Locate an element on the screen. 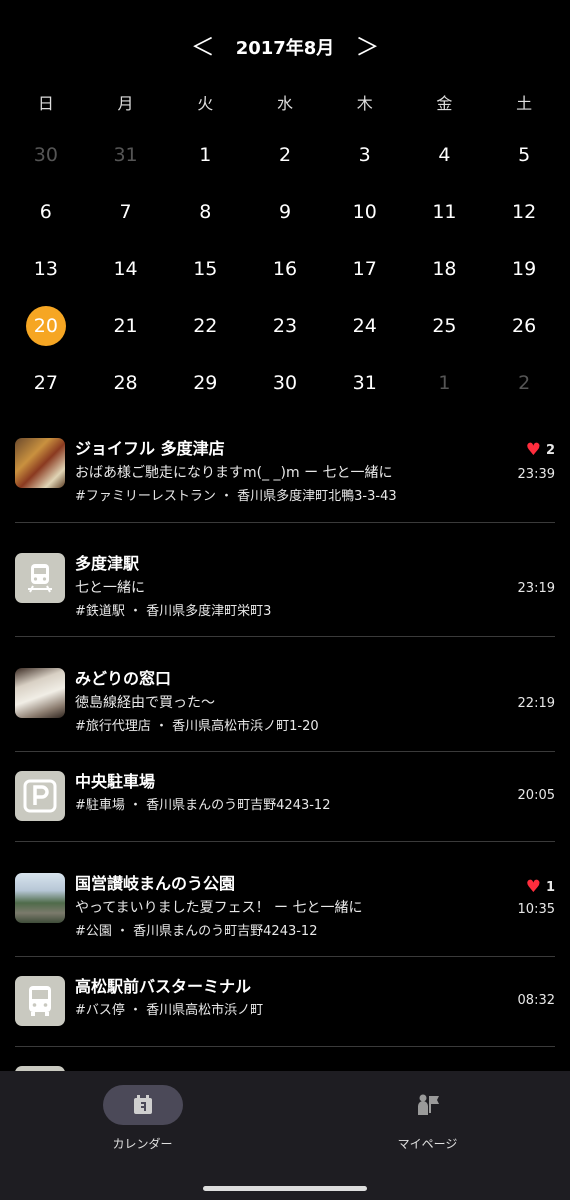 The width and height of the screenshot is (570, 1200). weekday-label: 火 is located at coordinates (205, 103).